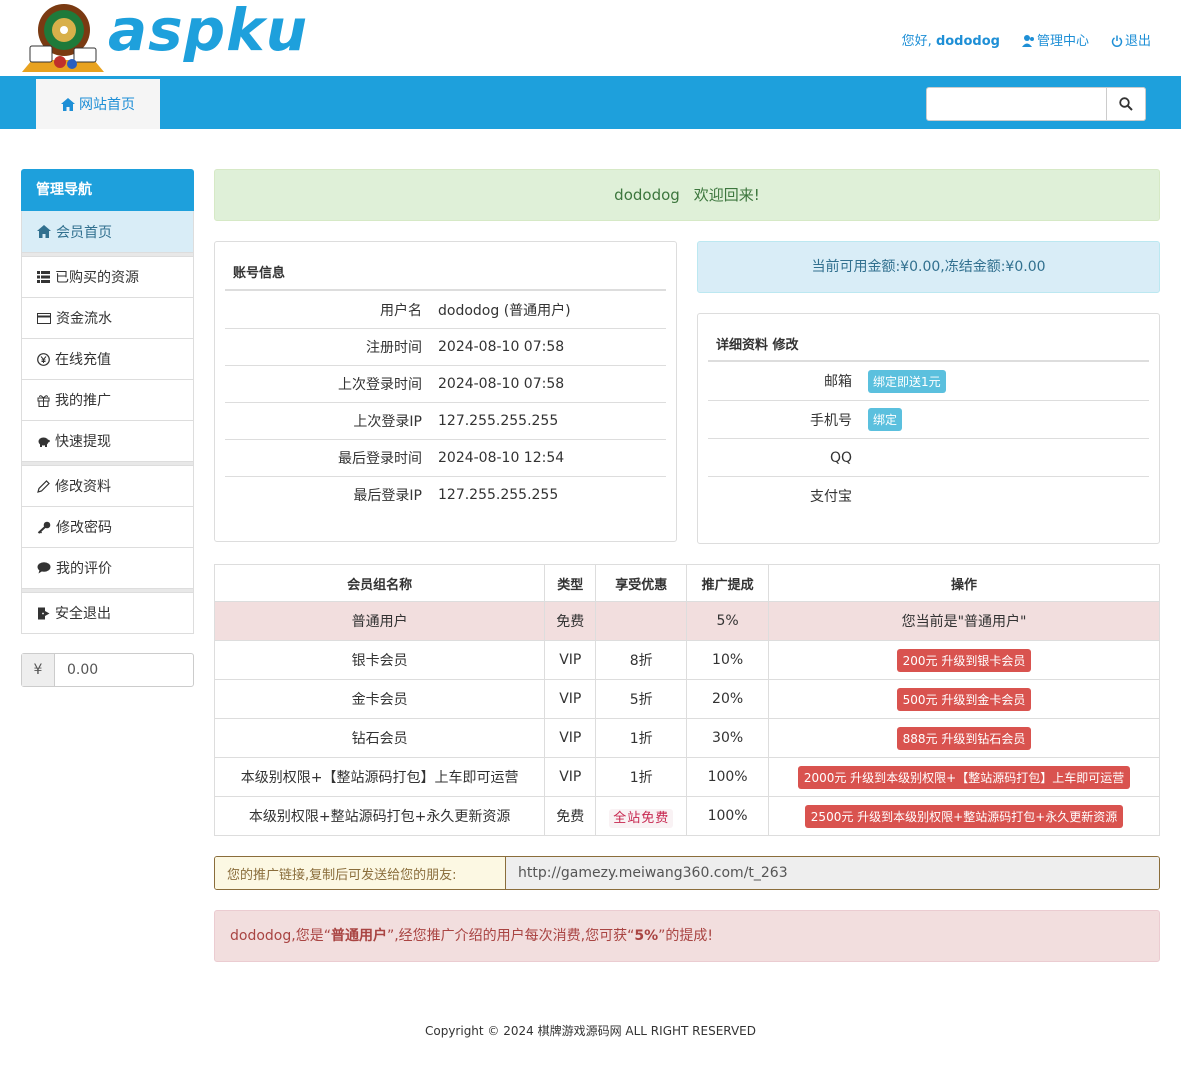 This screenshot has height=1074, width=1181. What do you see at coordinates (964, 660) in the screenshot?
I see `upgrade-silver-button: 200元 升级到银卡会员` at bounding box center [964, 660].